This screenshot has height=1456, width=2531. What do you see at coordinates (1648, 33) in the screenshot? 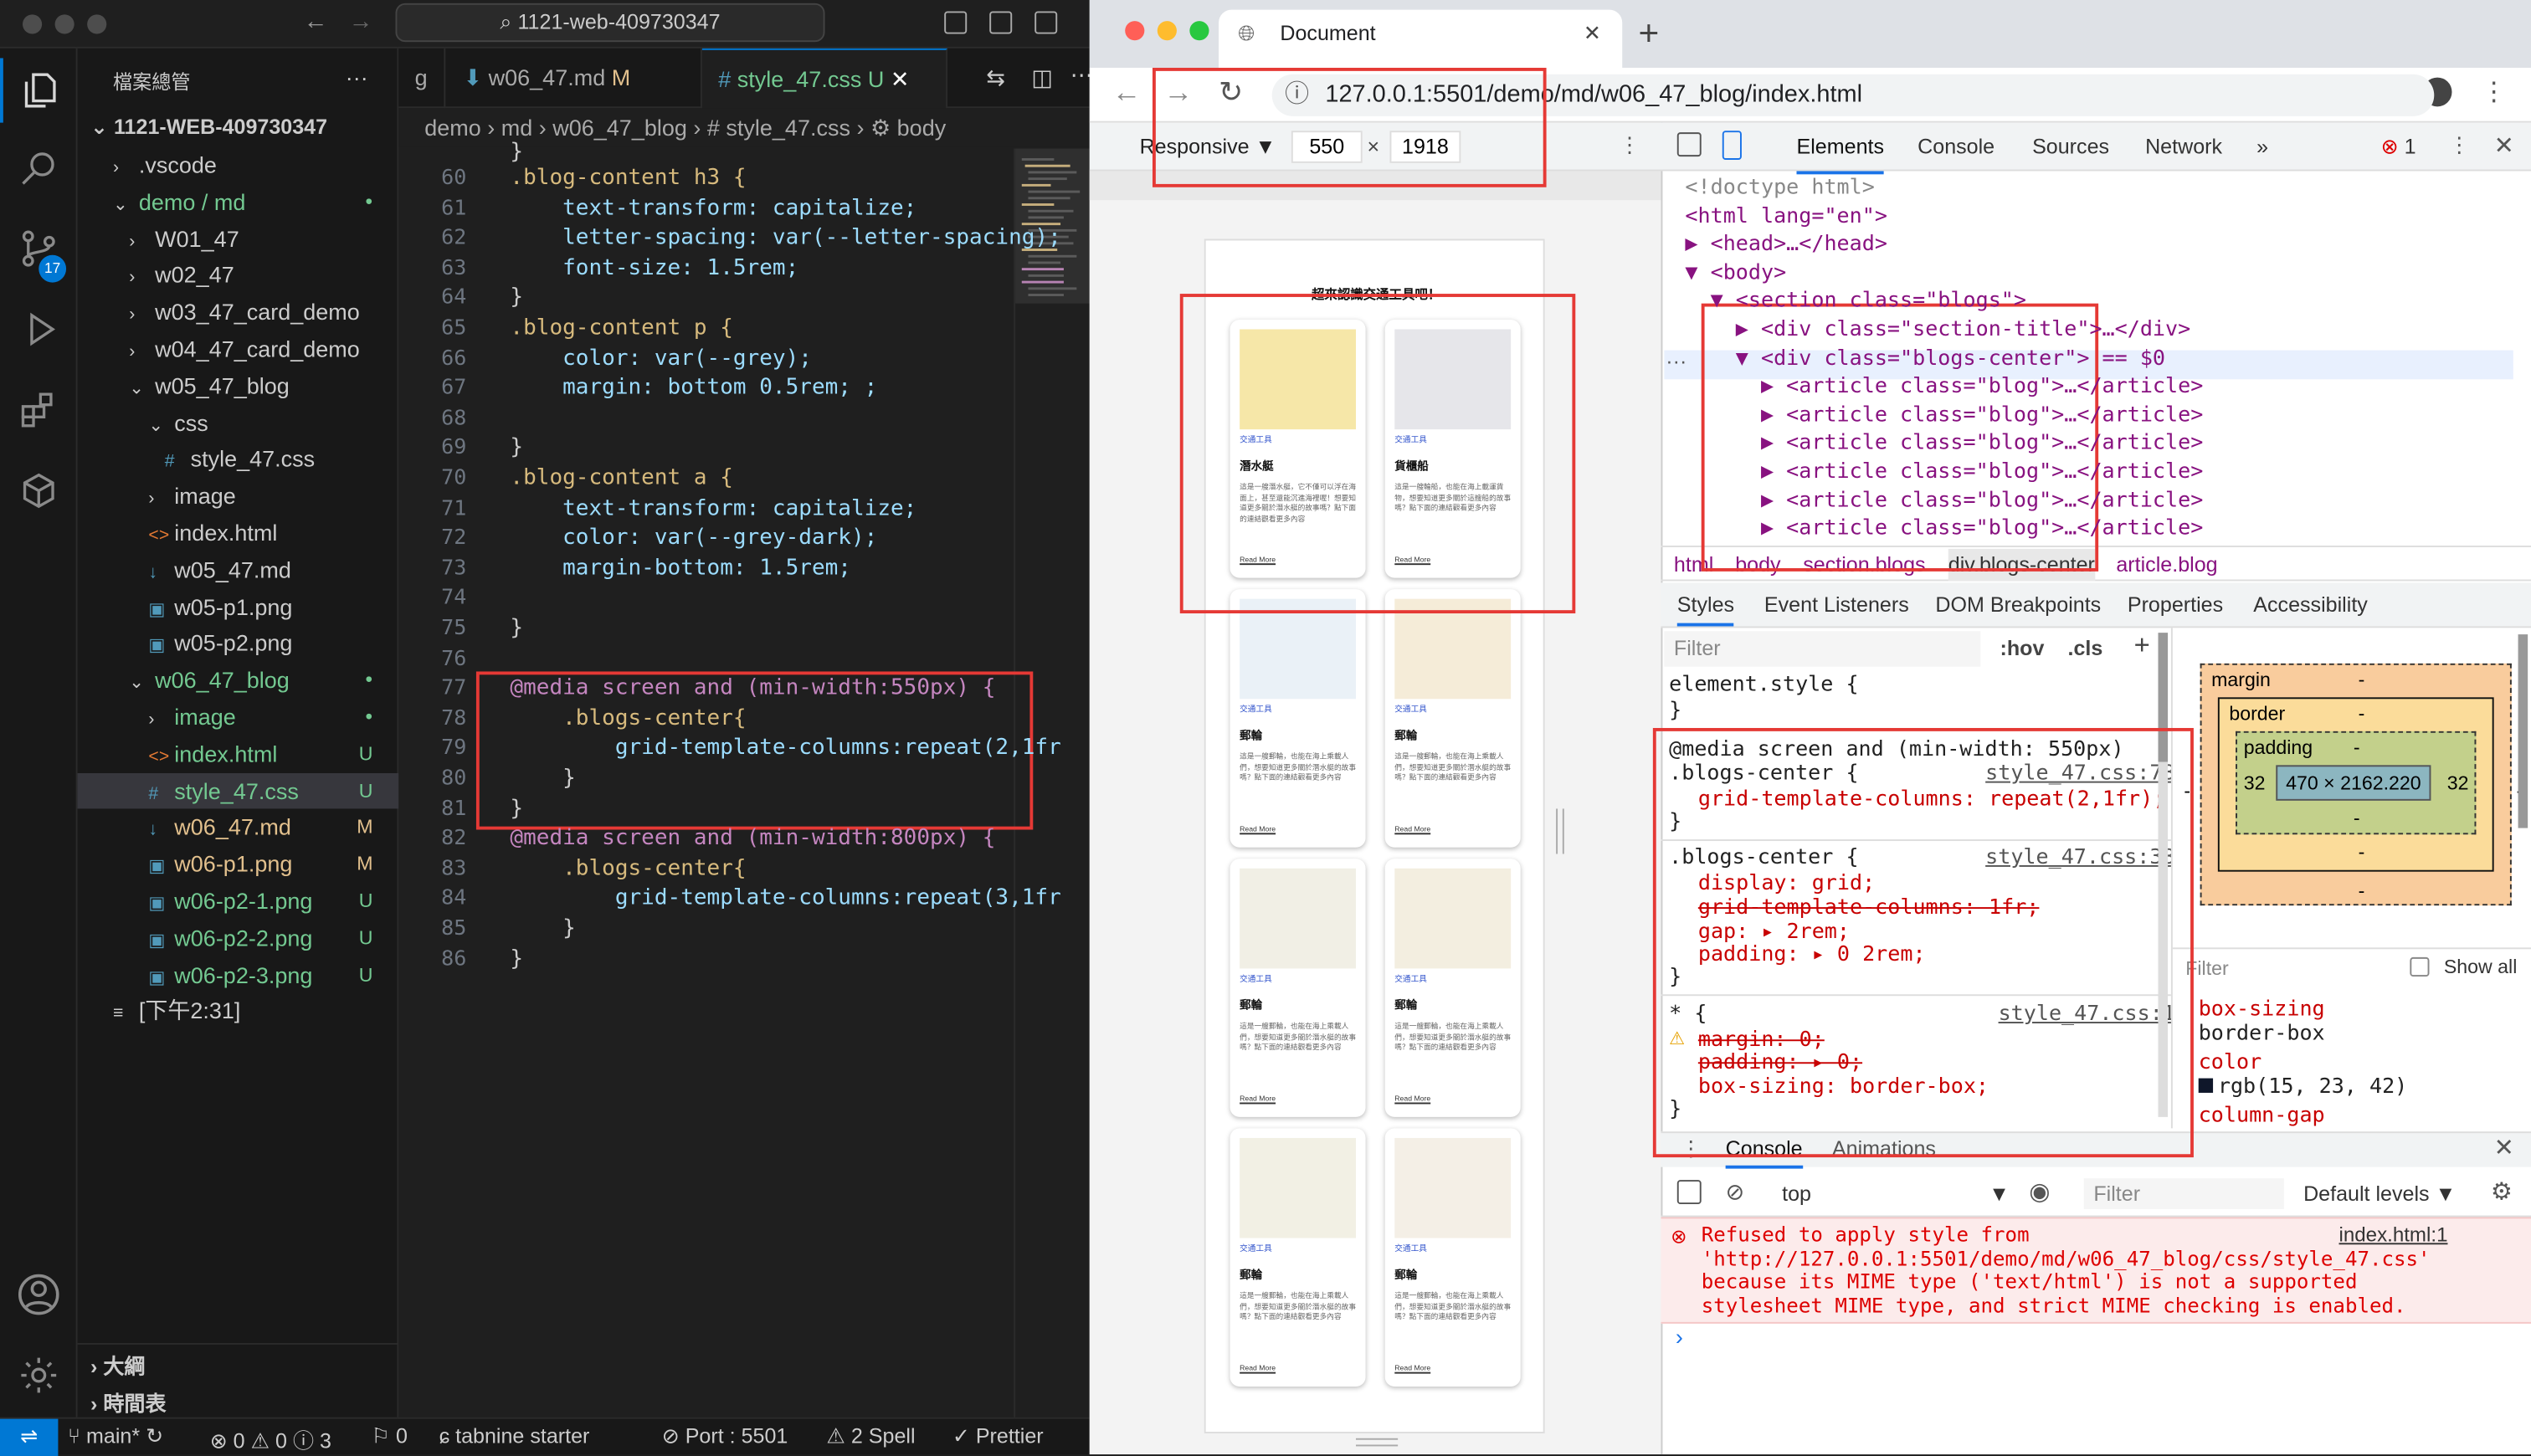
I see `new-tab-icon: +` at bounding box center [1648, 33].